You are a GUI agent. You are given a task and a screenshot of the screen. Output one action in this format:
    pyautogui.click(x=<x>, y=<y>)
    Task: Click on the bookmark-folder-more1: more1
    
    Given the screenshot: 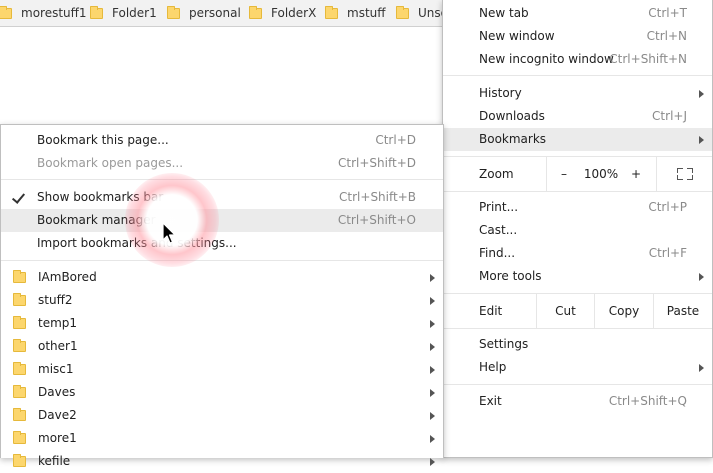 What is the action you would take?
    pyautogui.click(x=222, y=438)
    